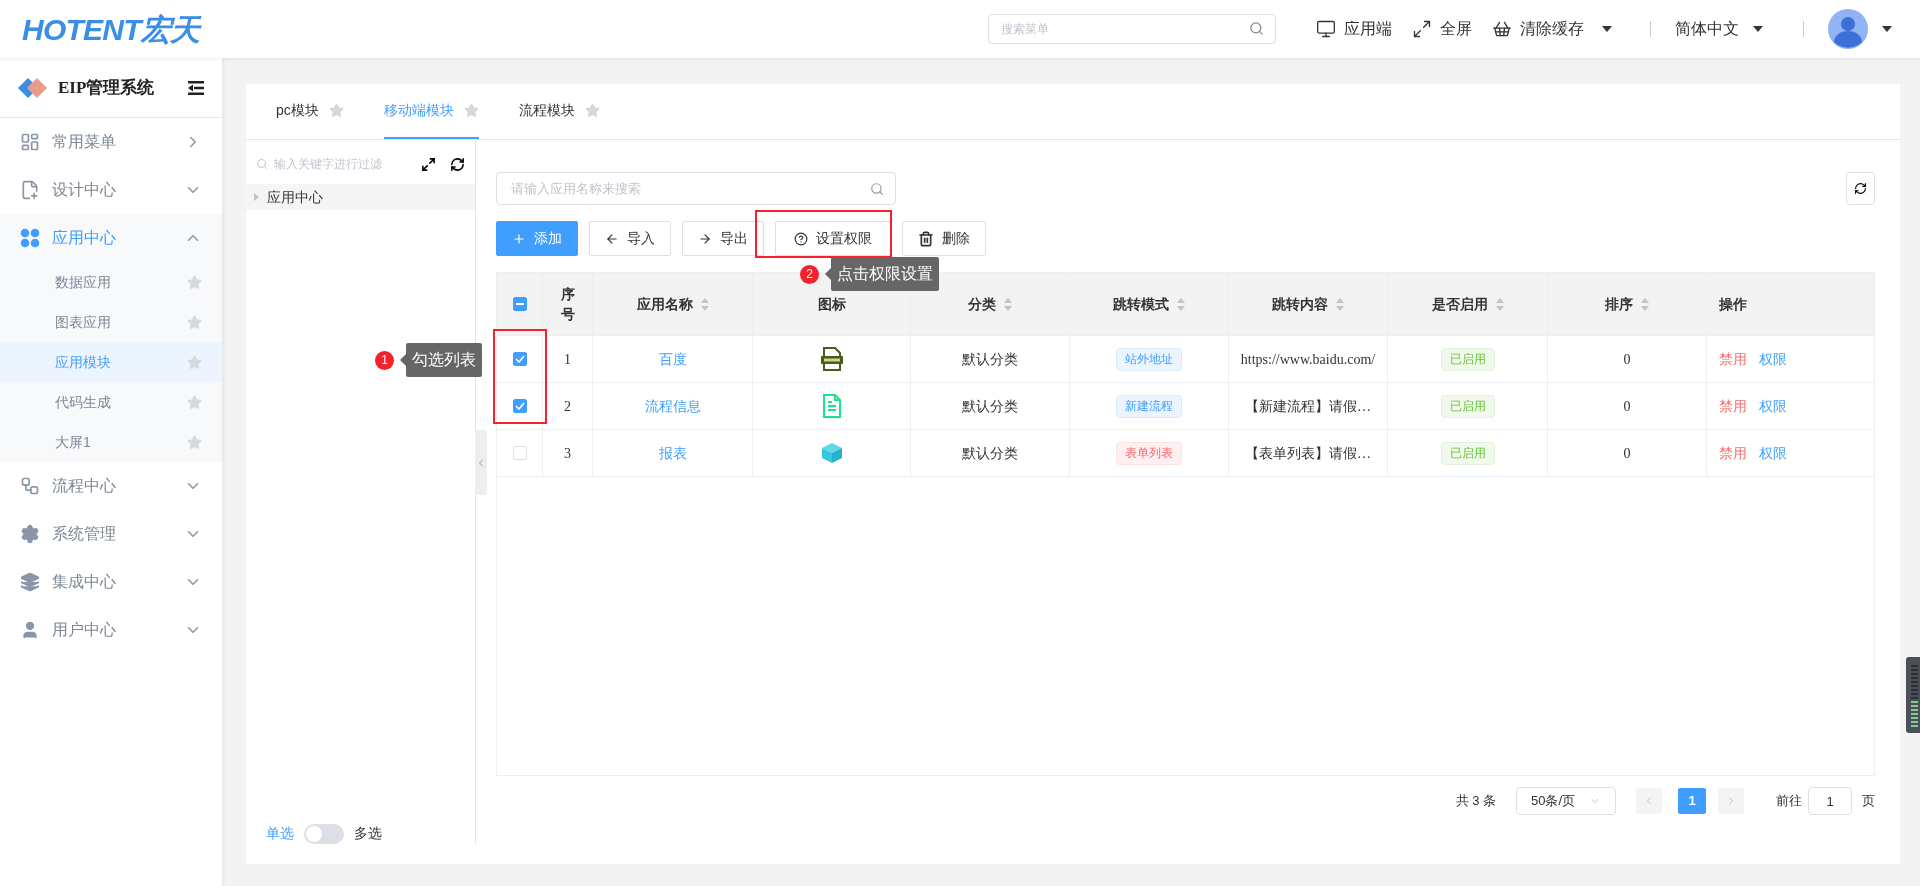 This screenshot has width=1920, height=886. I want to click on column-header: 应用名称, so click(673, 304).